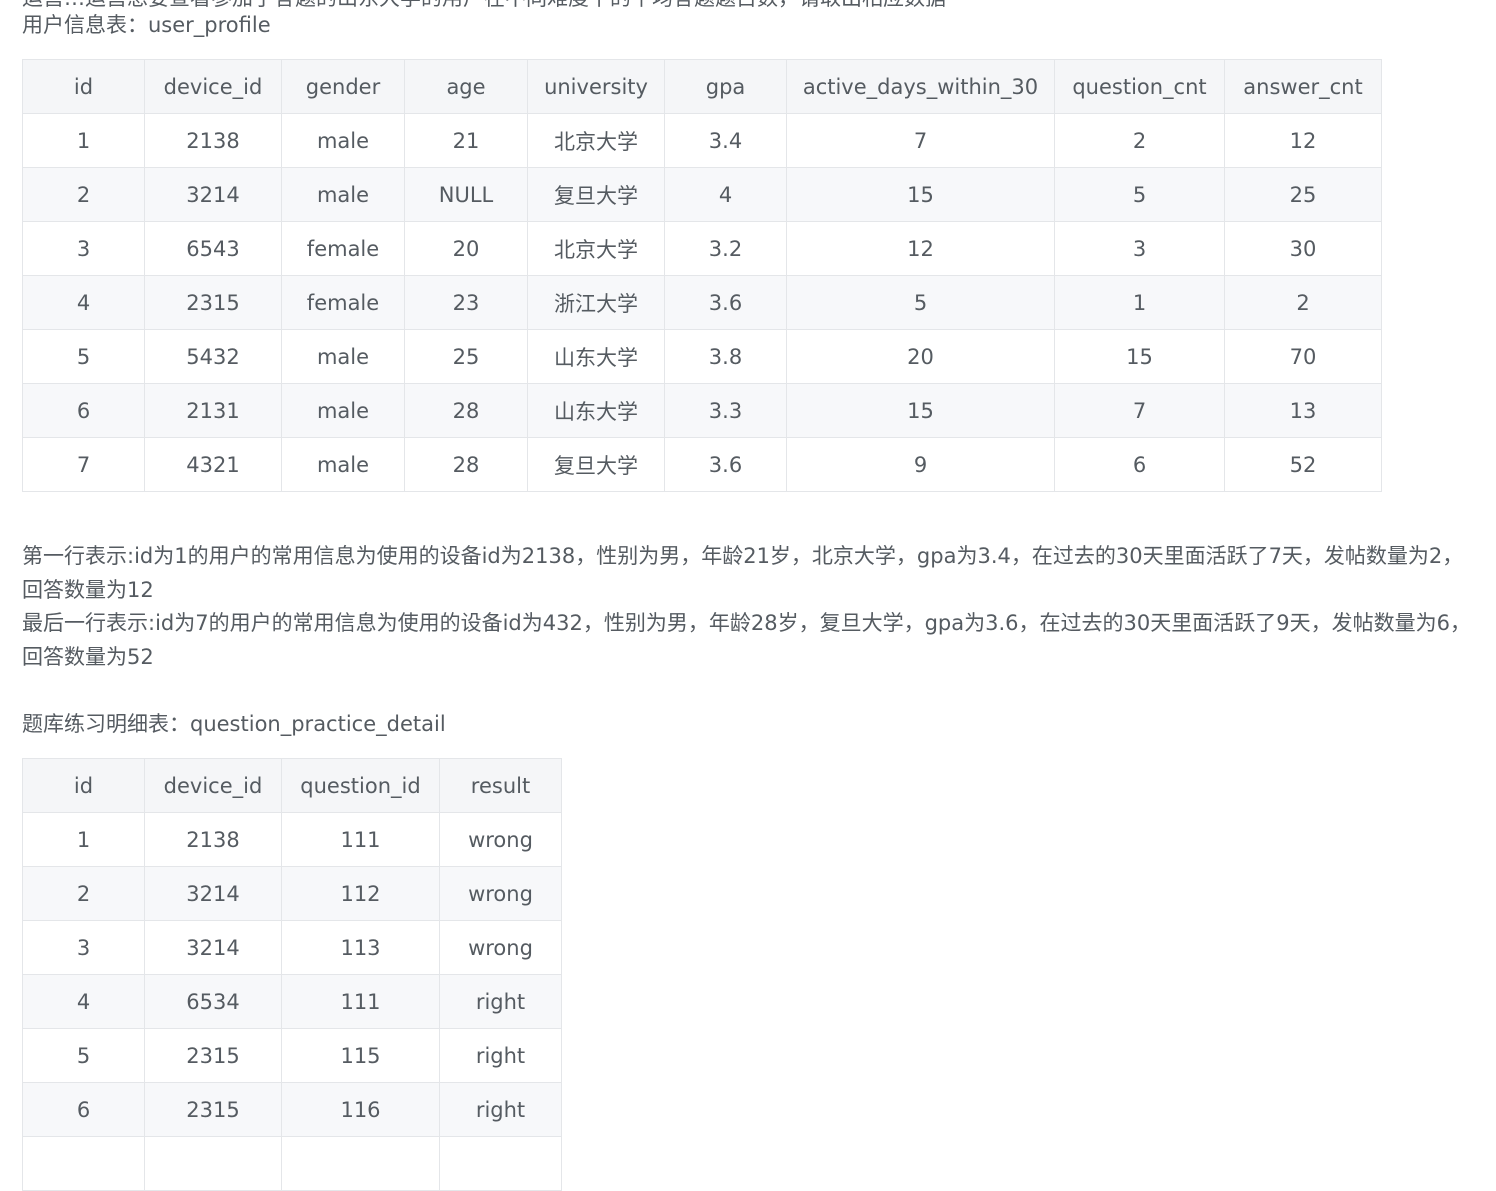 The image size is (1496, 1191). What do you see at coordinates (596, 194) in the screenshot?
I see `table-cell: 复旦大学` at bounding box center [596, 194].